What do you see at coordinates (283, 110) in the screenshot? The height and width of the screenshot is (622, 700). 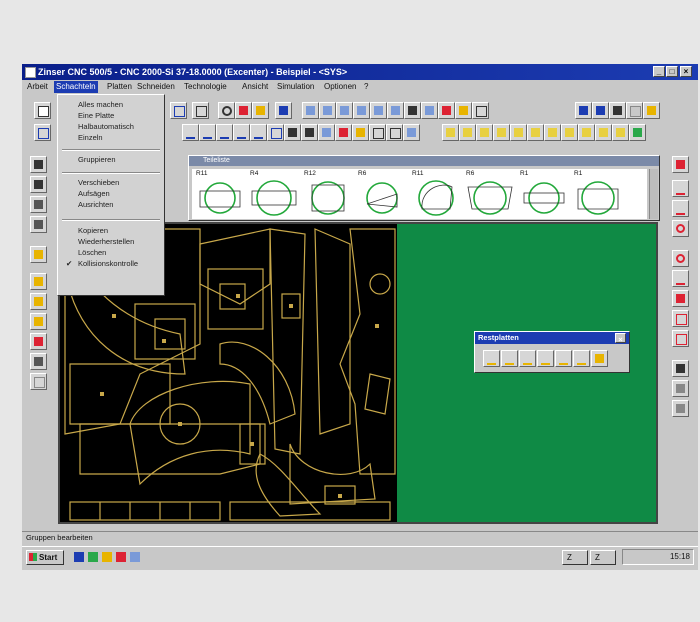 I see `tool-button` at bounding box center [283, 110].